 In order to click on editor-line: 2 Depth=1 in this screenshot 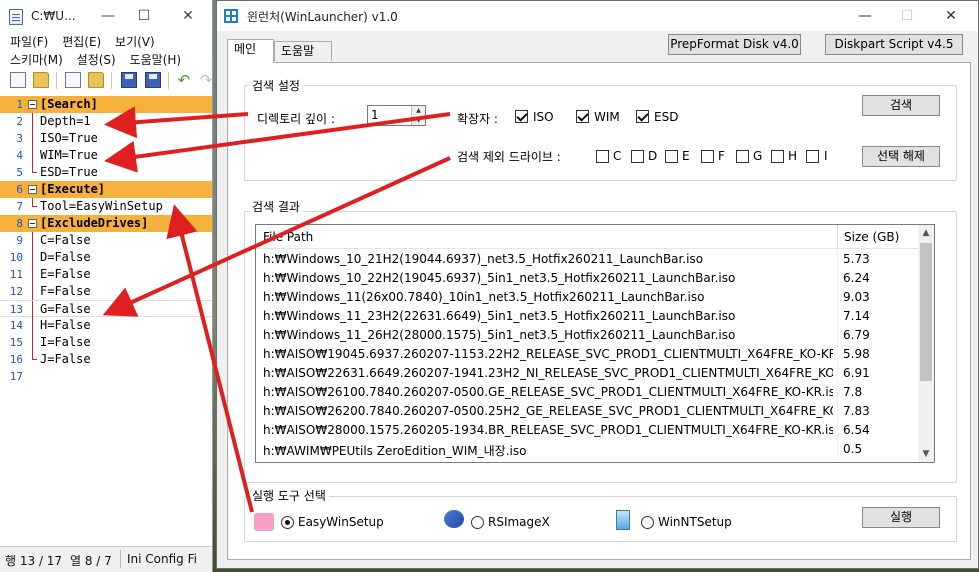, I will do `click(53, 121)`.